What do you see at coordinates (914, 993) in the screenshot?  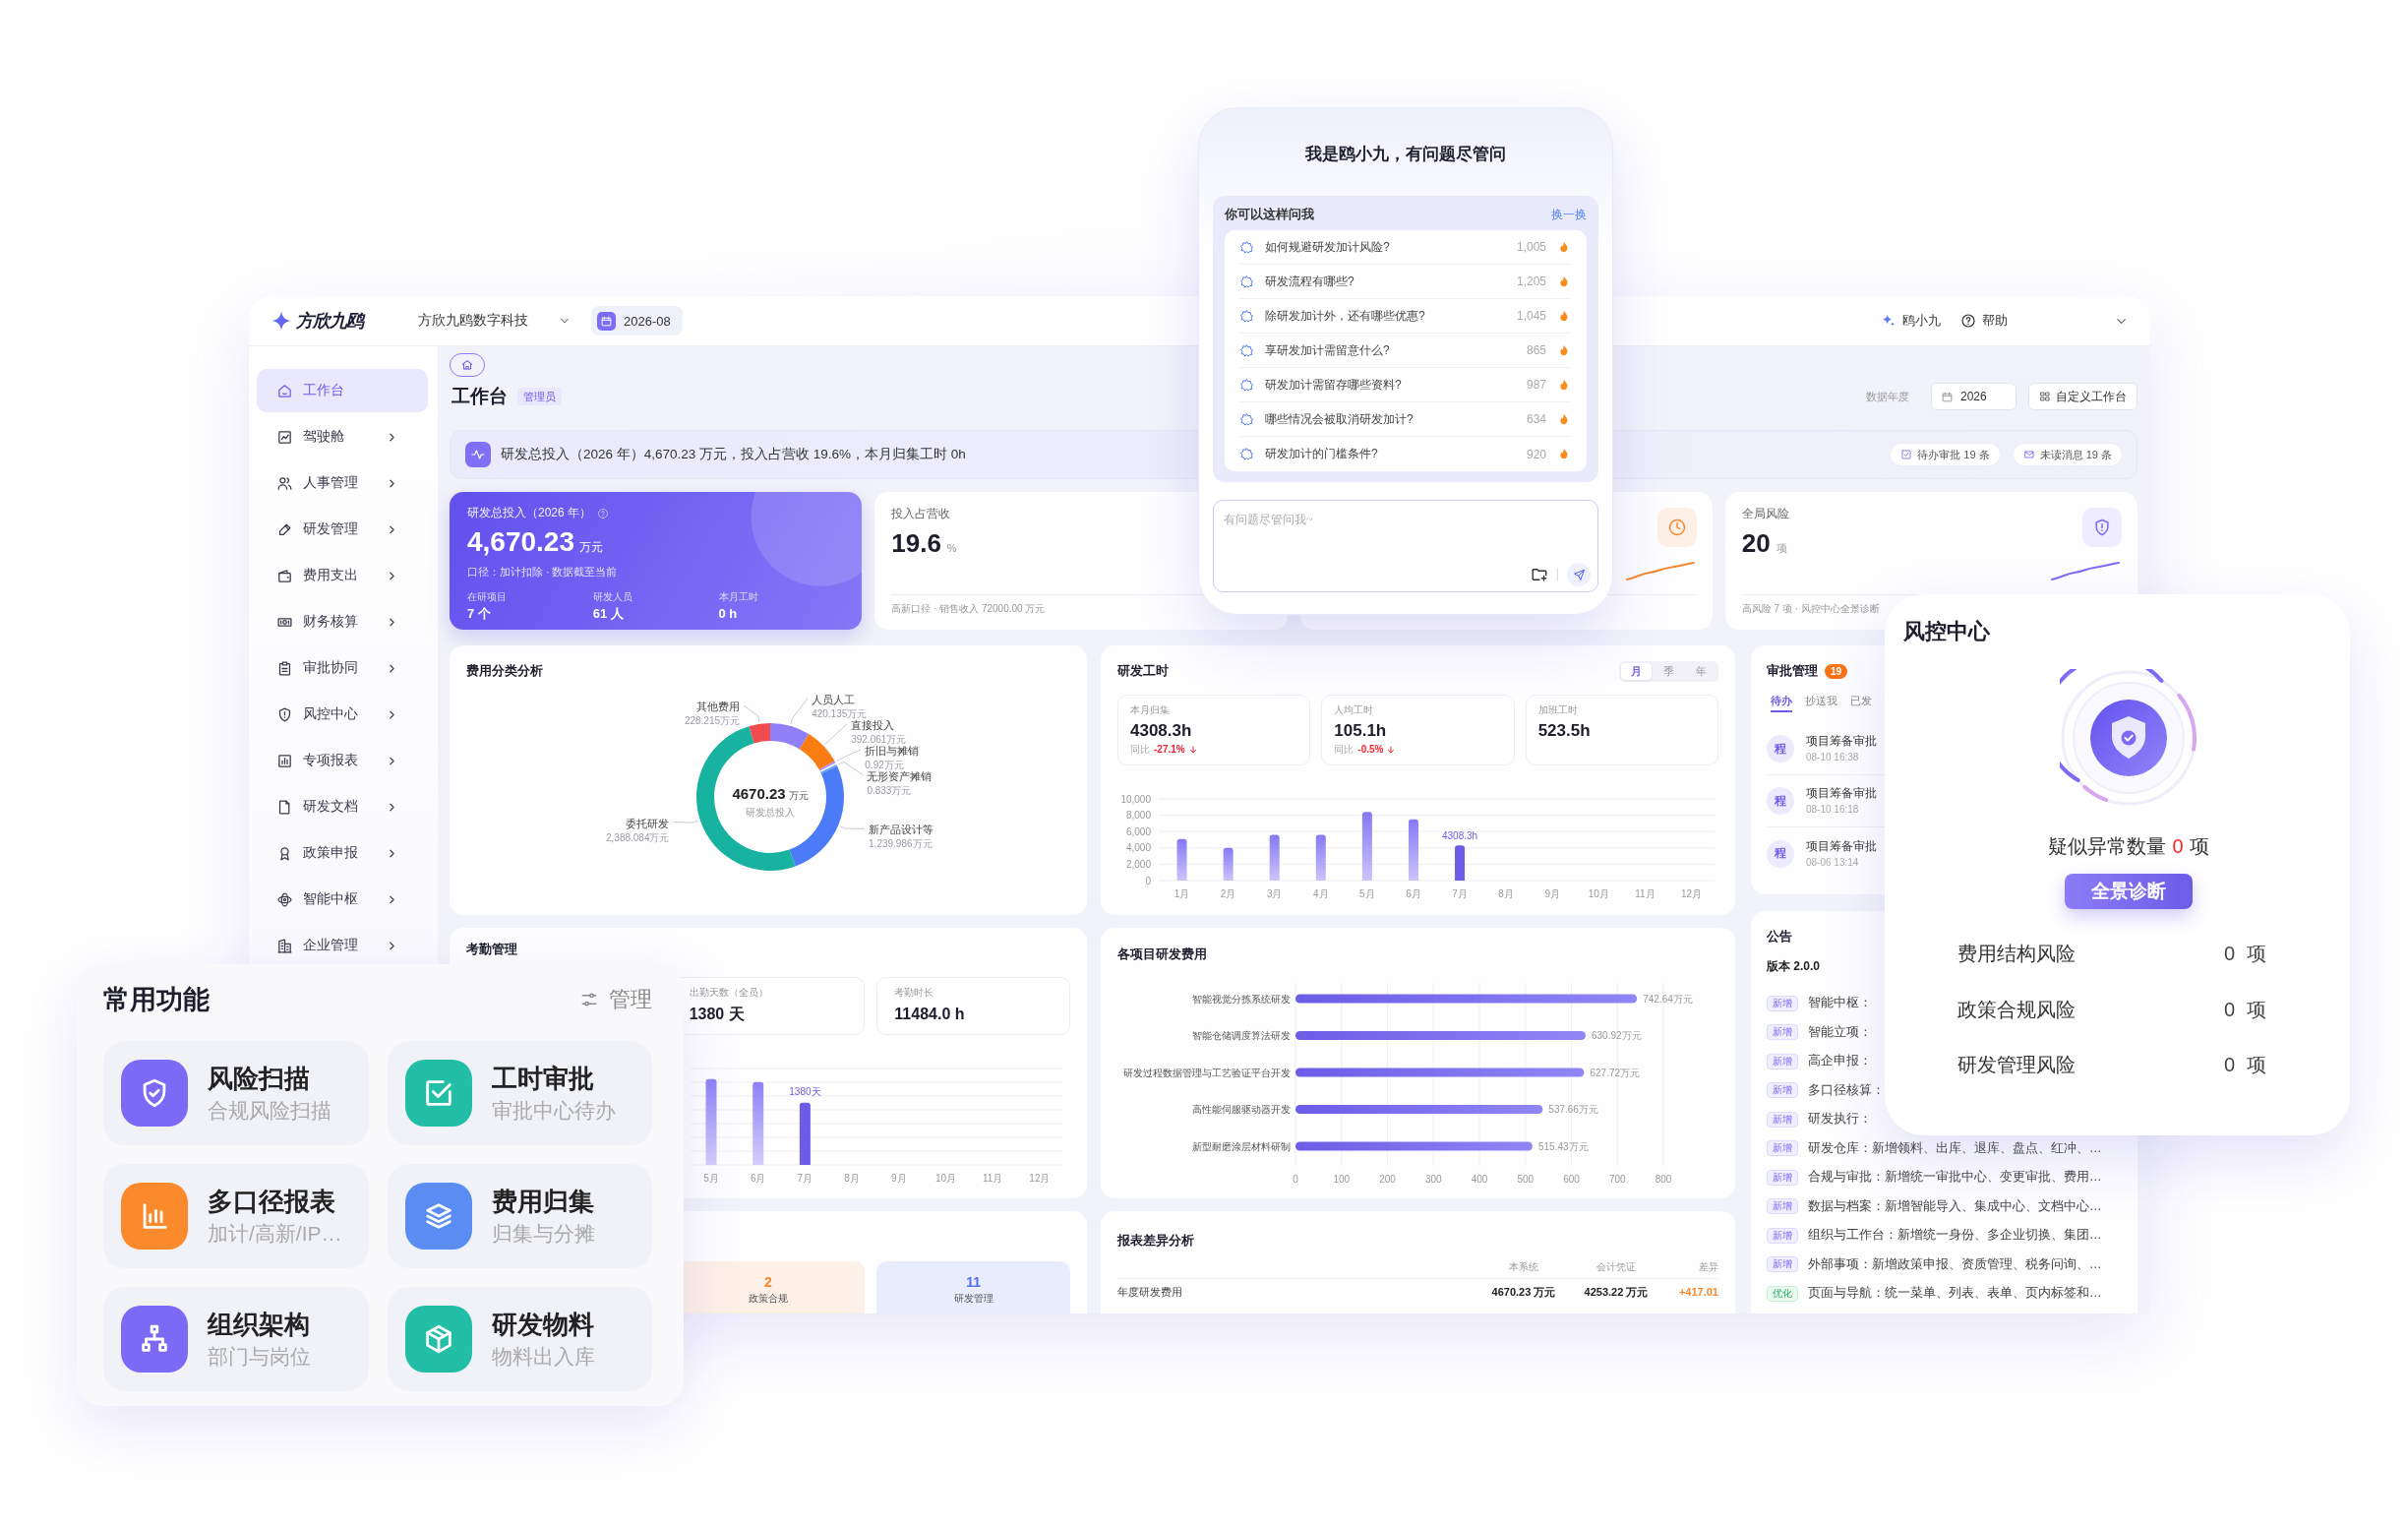 I see `stat-label: 考勤时长` at bounding box center [914, 993].